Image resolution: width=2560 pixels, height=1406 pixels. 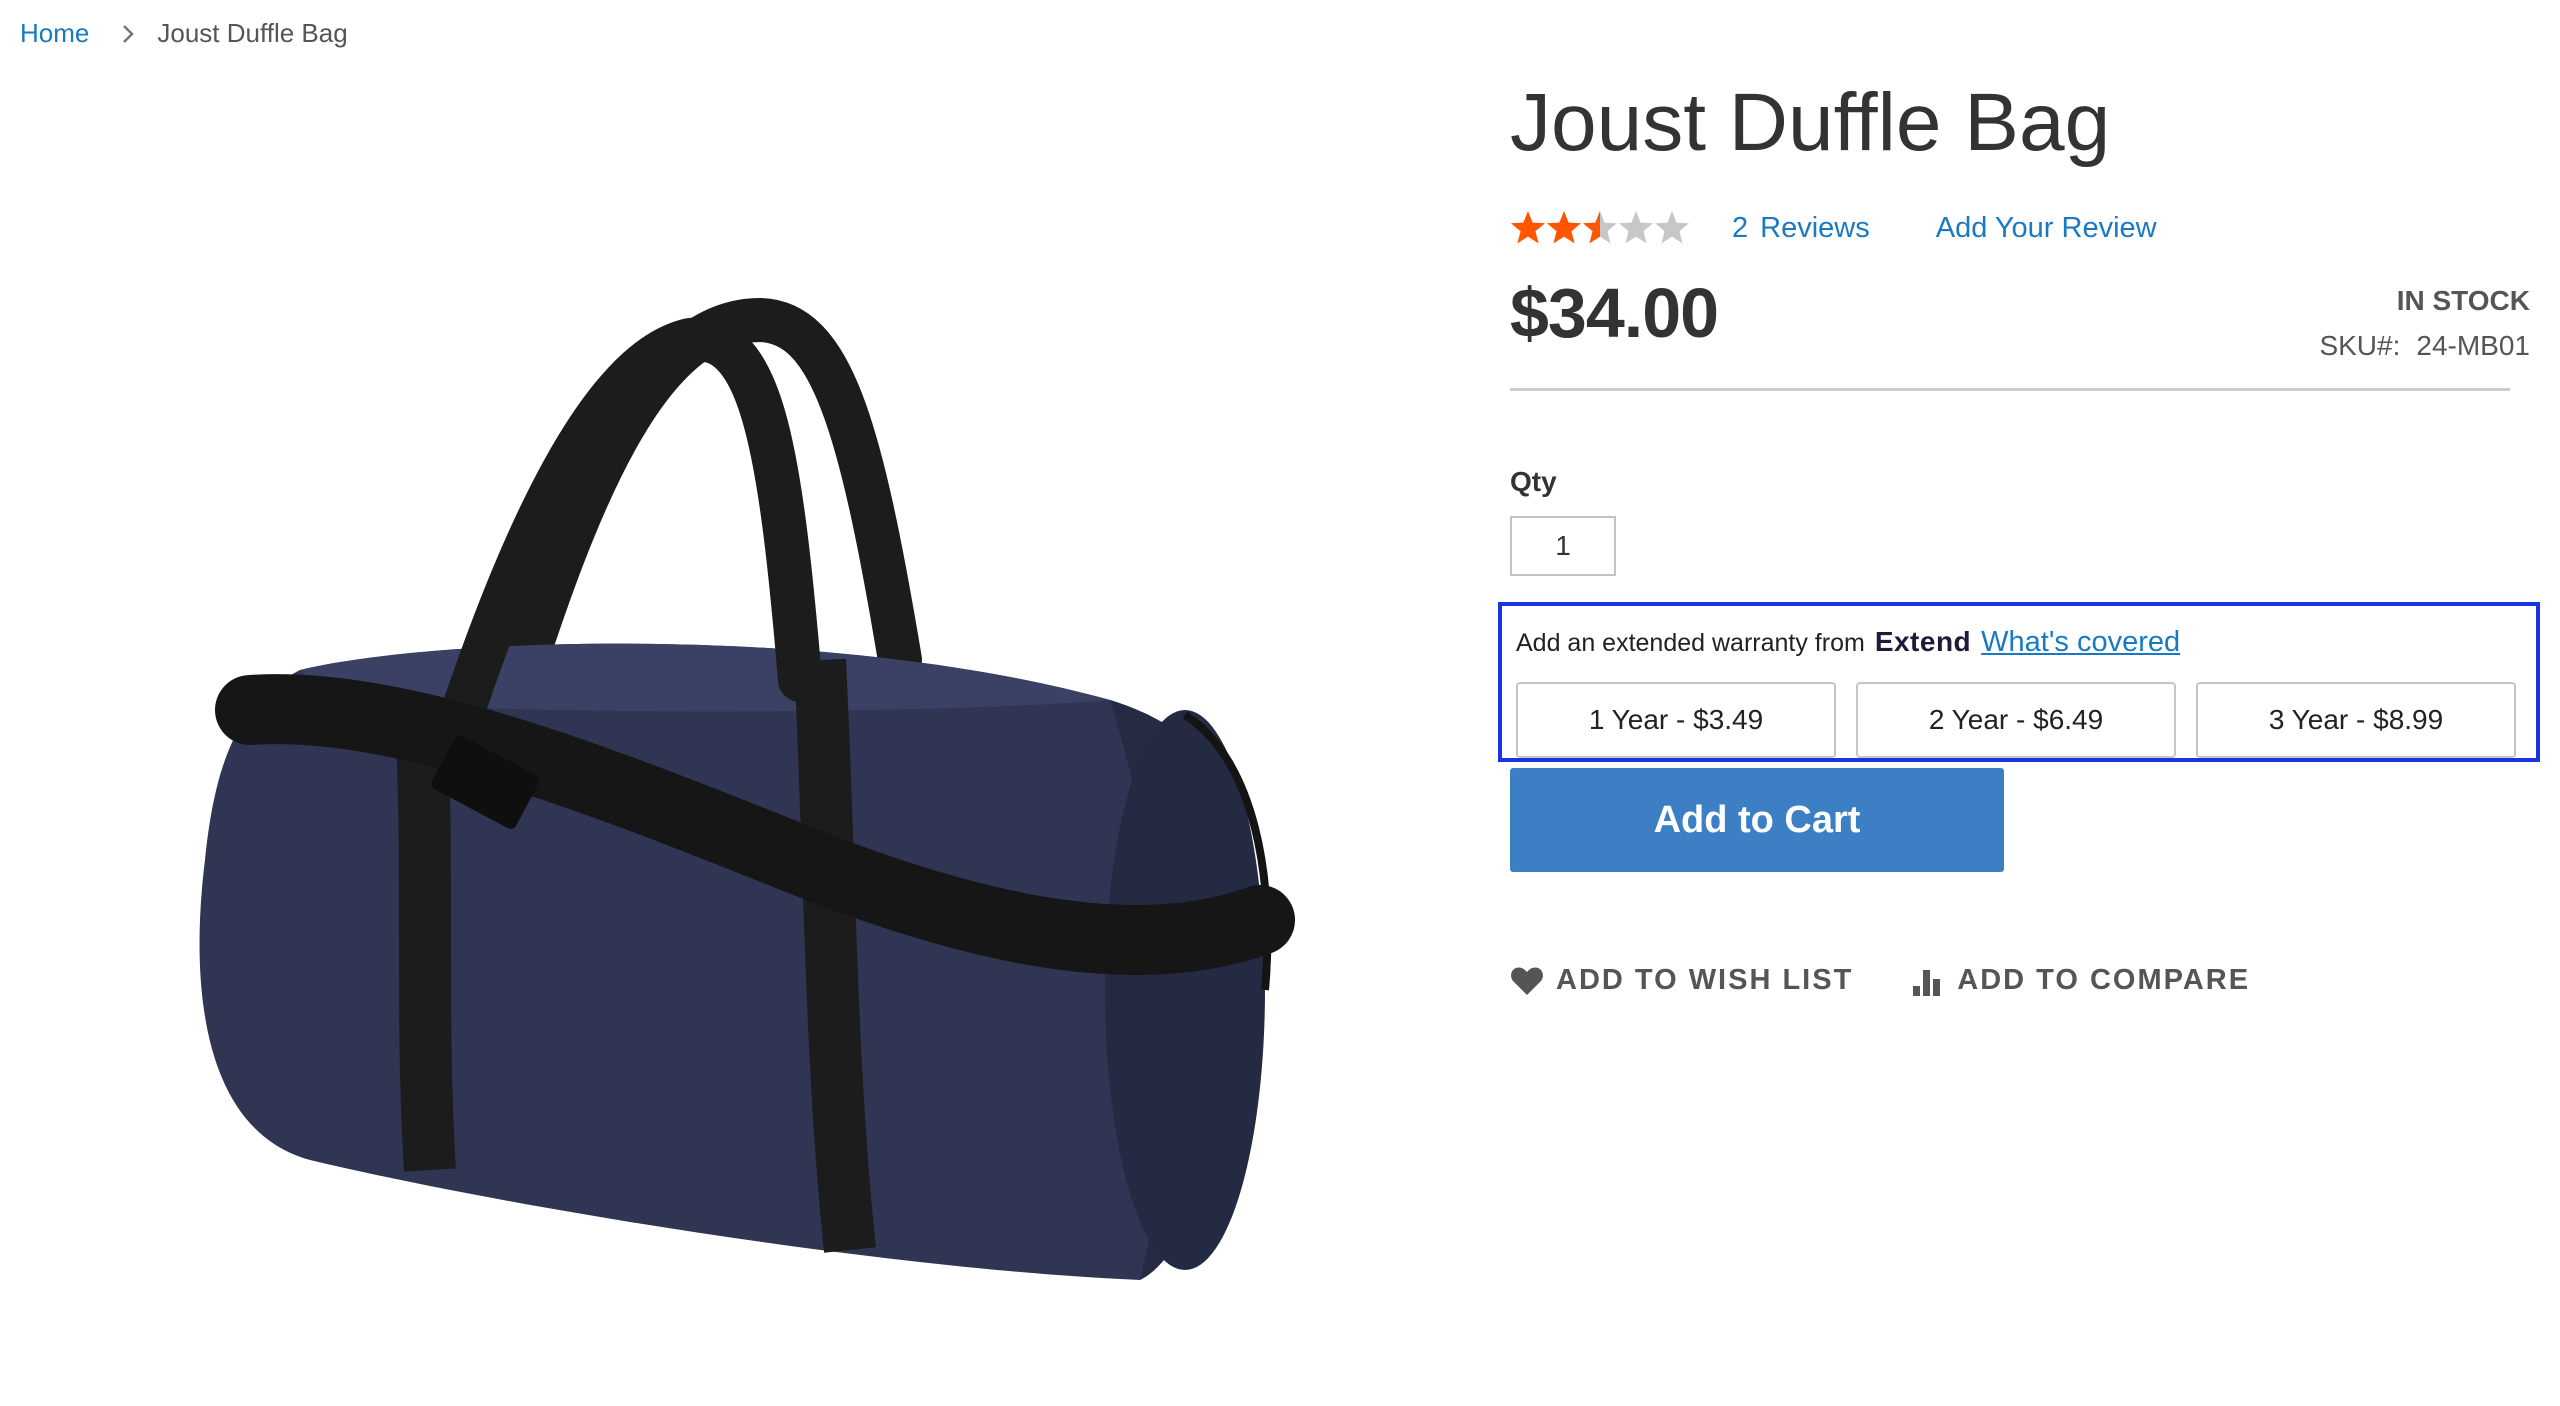 I want to click on qty-label: Qty, so click(x=1533, y=481).